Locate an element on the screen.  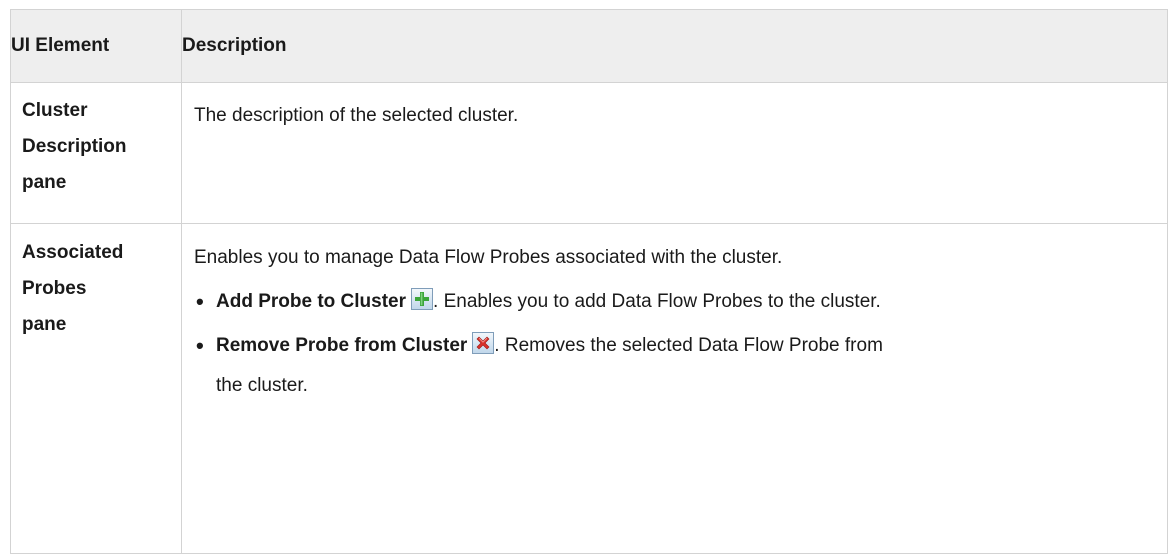
remove-x-icon is located at coordinates (483, 343).